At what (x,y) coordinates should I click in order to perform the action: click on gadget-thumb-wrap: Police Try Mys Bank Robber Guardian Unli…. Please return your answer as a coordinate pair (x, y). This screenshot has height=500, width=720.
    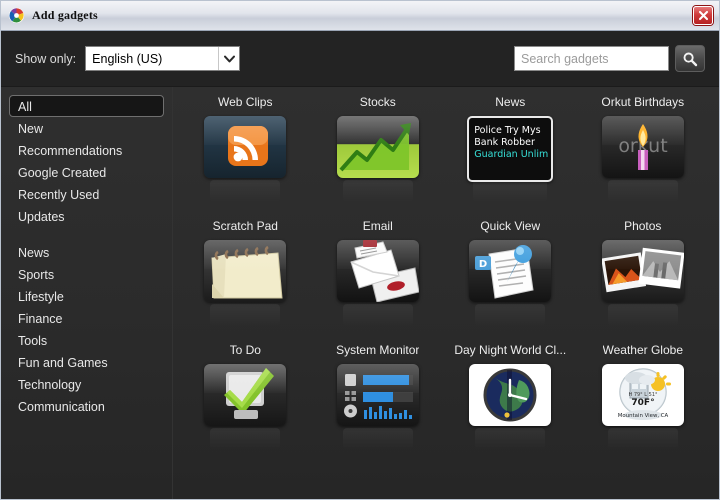
    Looking at the image, I should click on (510, 159).